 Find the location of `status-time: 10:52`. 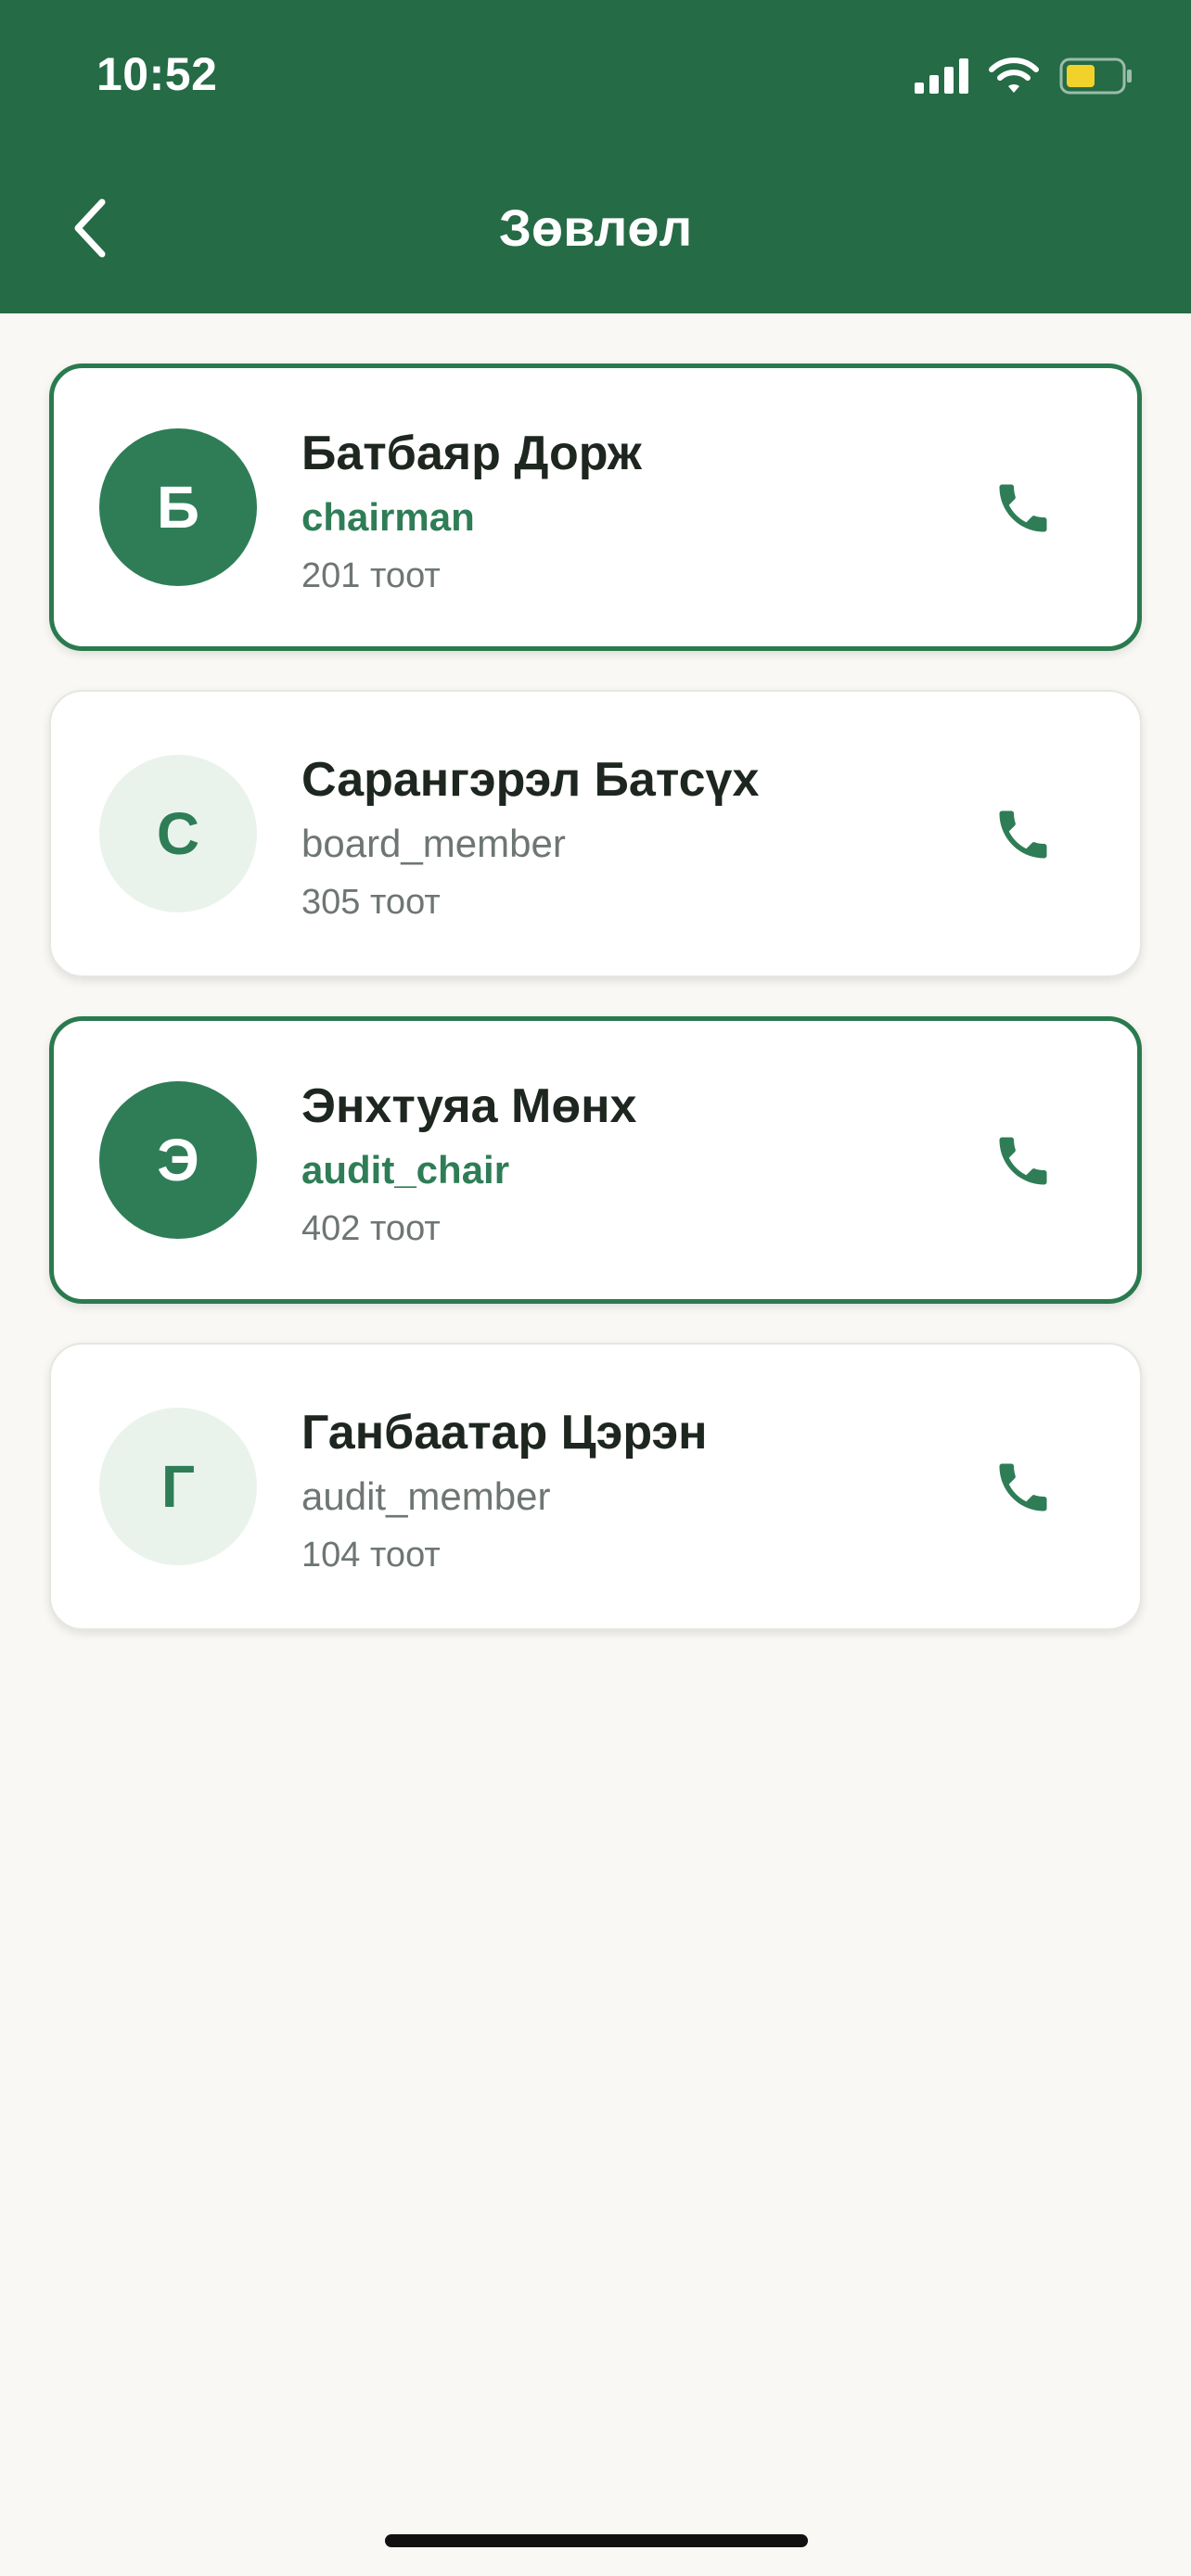

status-time: 10:52 is located at coordinates (157, 74).